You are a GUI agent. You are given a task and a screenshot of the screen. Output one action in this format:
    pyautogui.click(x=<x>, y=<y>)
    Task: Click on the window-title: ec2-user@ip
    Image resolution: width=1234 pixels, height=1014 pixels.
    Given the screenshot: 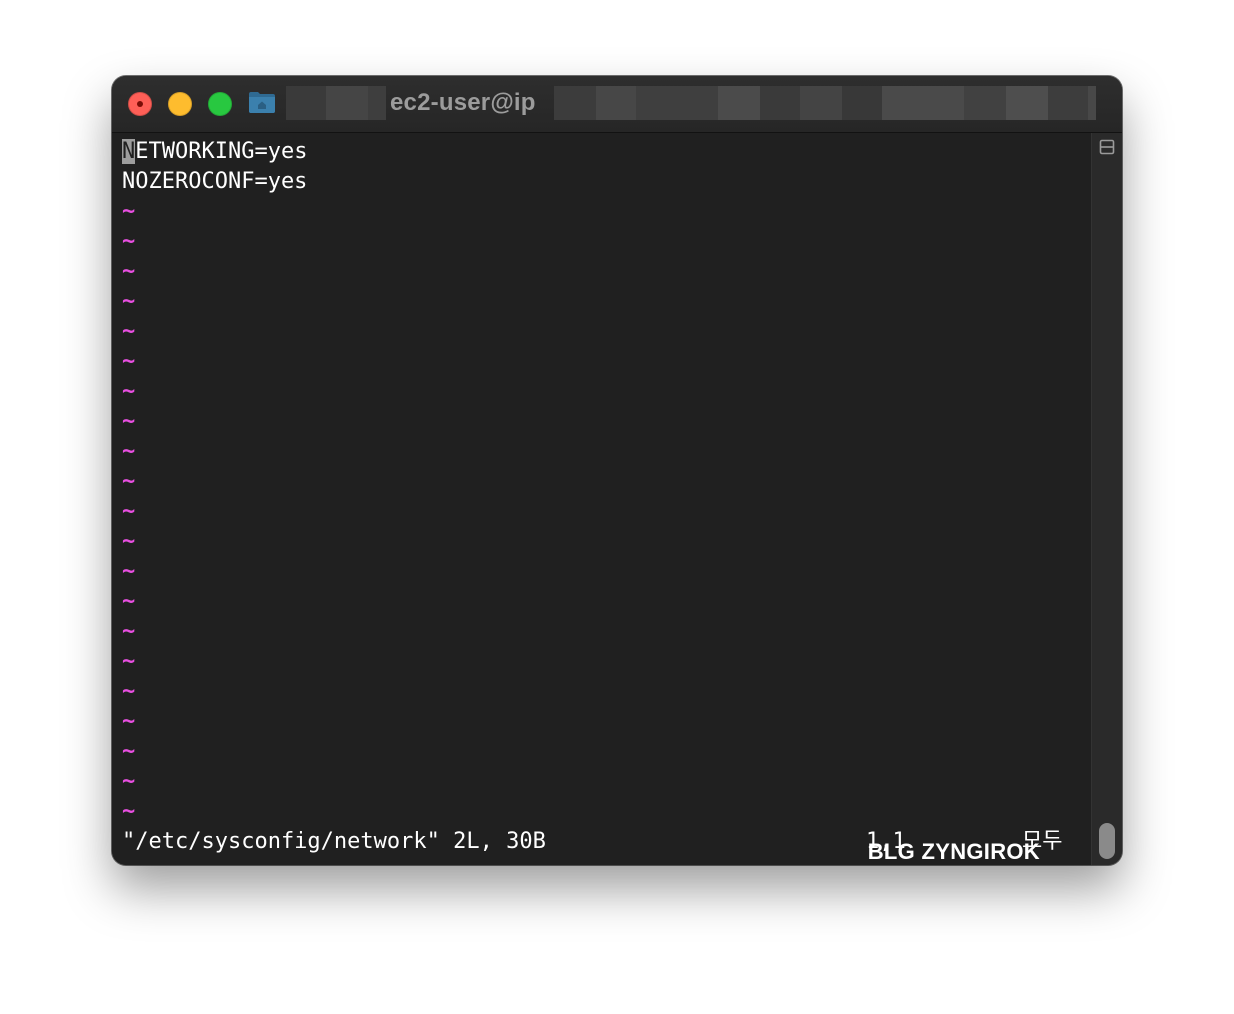 What is the action you would take?
    pyautogui.click(x=463, y=102)
    